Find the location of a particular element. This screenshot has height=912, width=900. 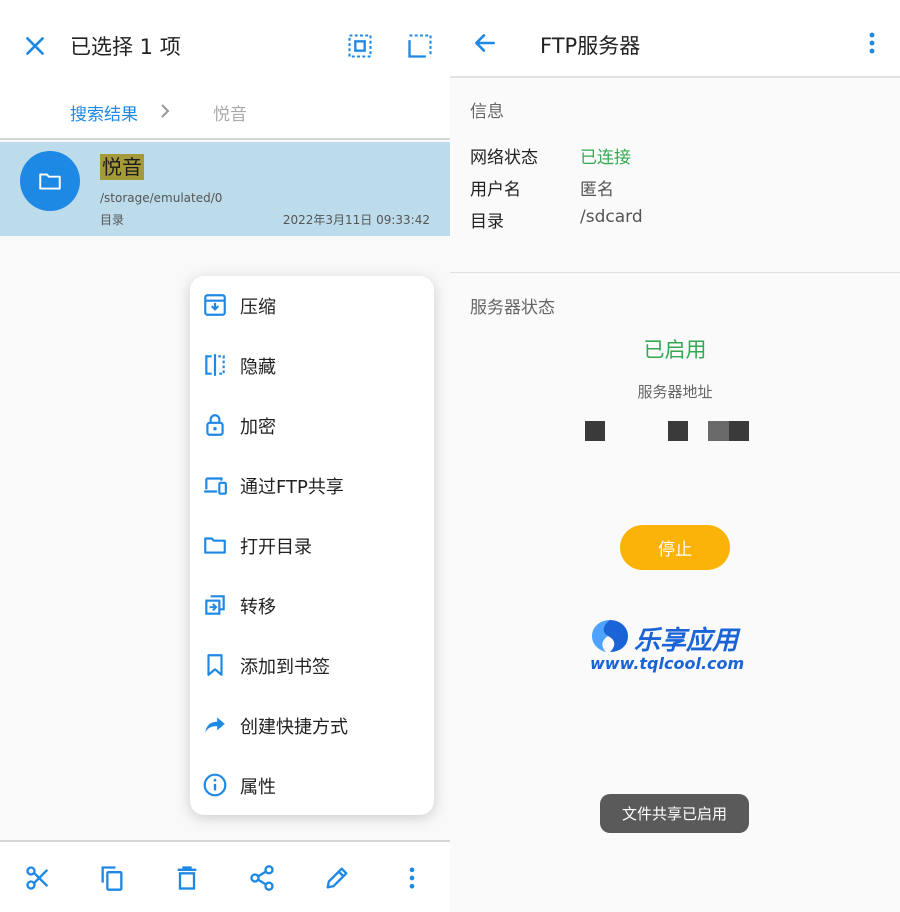

menu-label: 打开目录 is located at coordinates (276, 547).